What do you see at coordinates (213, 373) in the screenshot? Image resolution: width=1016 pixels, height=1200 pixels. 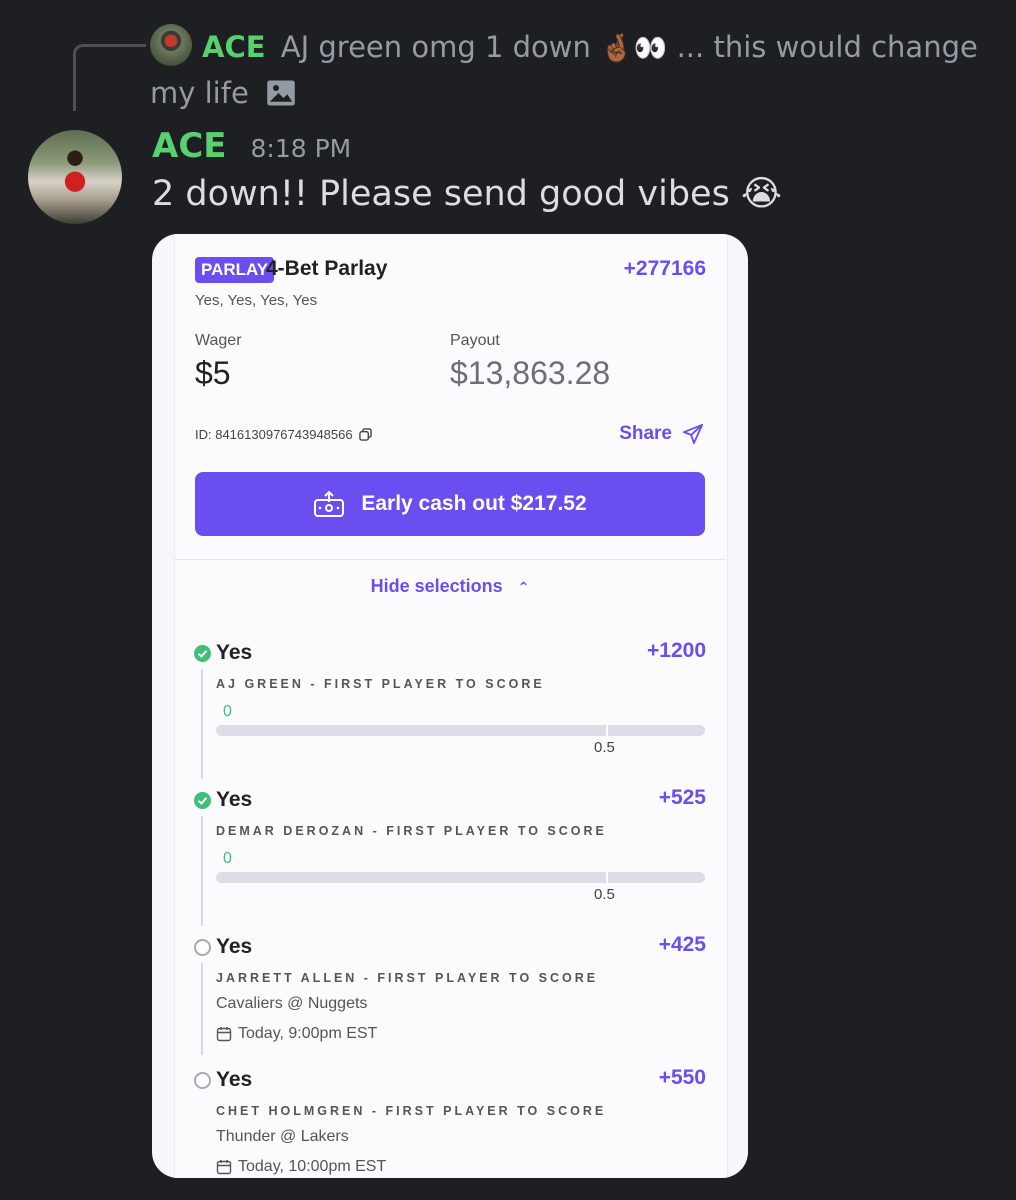 I see `wager-value: $5` at bounding box center [213, 373].